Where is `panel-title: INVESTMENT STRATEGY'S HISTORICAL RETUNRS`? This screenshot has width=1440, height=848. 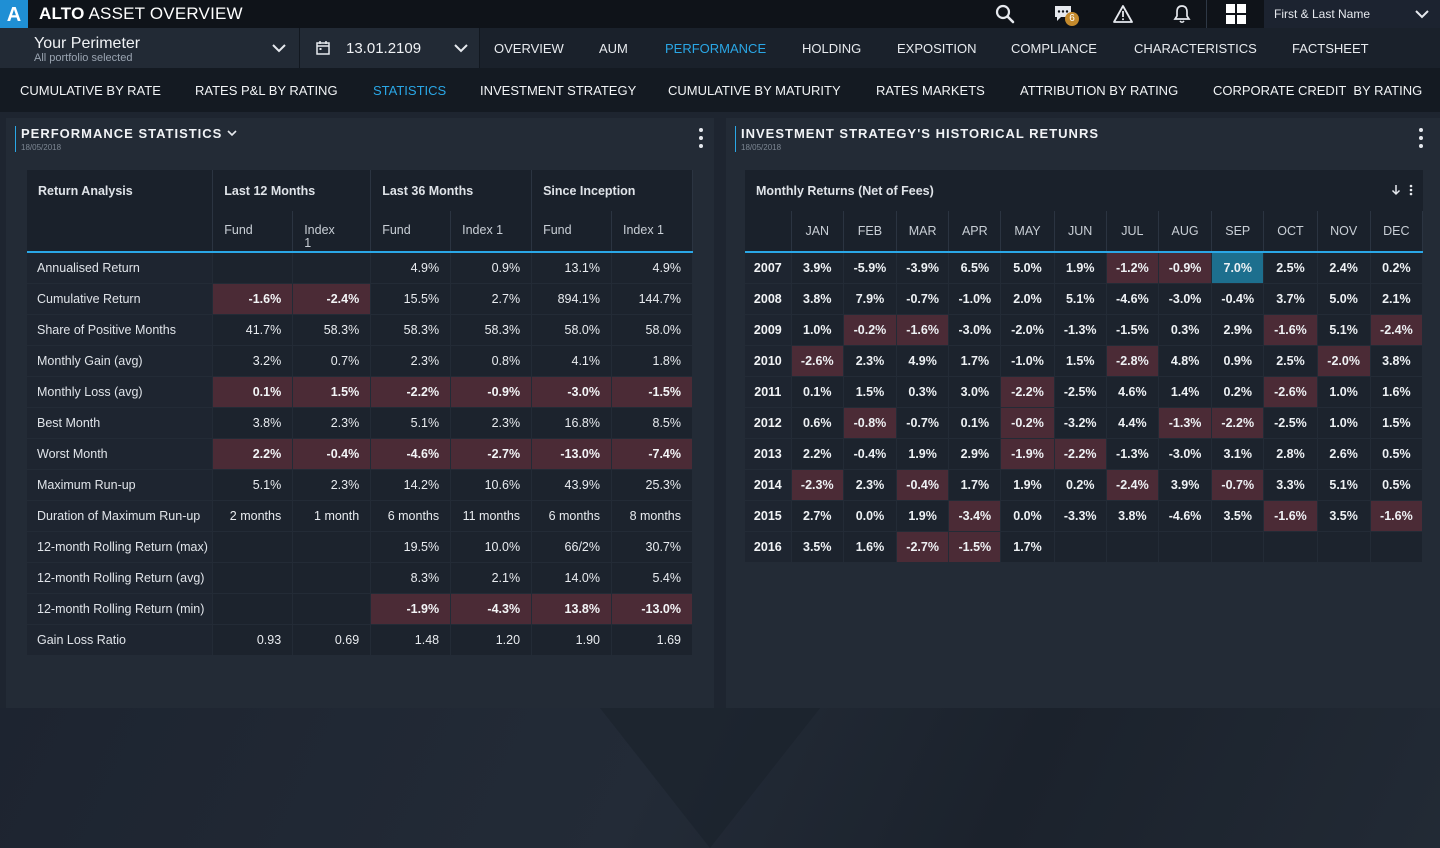 panel-title: INVESTMENT STRATEGY'S HISTORICAL RETUNRS is located at coordinates (920, 133).